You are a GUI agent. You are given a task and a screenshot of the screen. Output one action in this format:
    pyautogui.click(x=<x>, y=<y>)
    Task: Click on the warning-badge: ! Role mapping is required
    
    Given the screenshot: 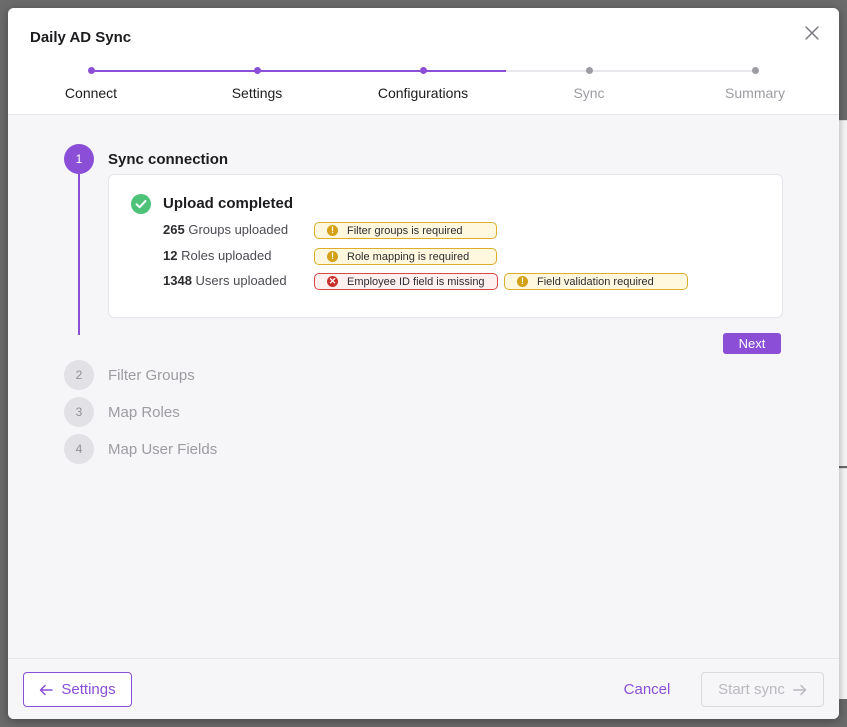 What is the action you would take?
    pyautogui.click(x=405, y=256)
    